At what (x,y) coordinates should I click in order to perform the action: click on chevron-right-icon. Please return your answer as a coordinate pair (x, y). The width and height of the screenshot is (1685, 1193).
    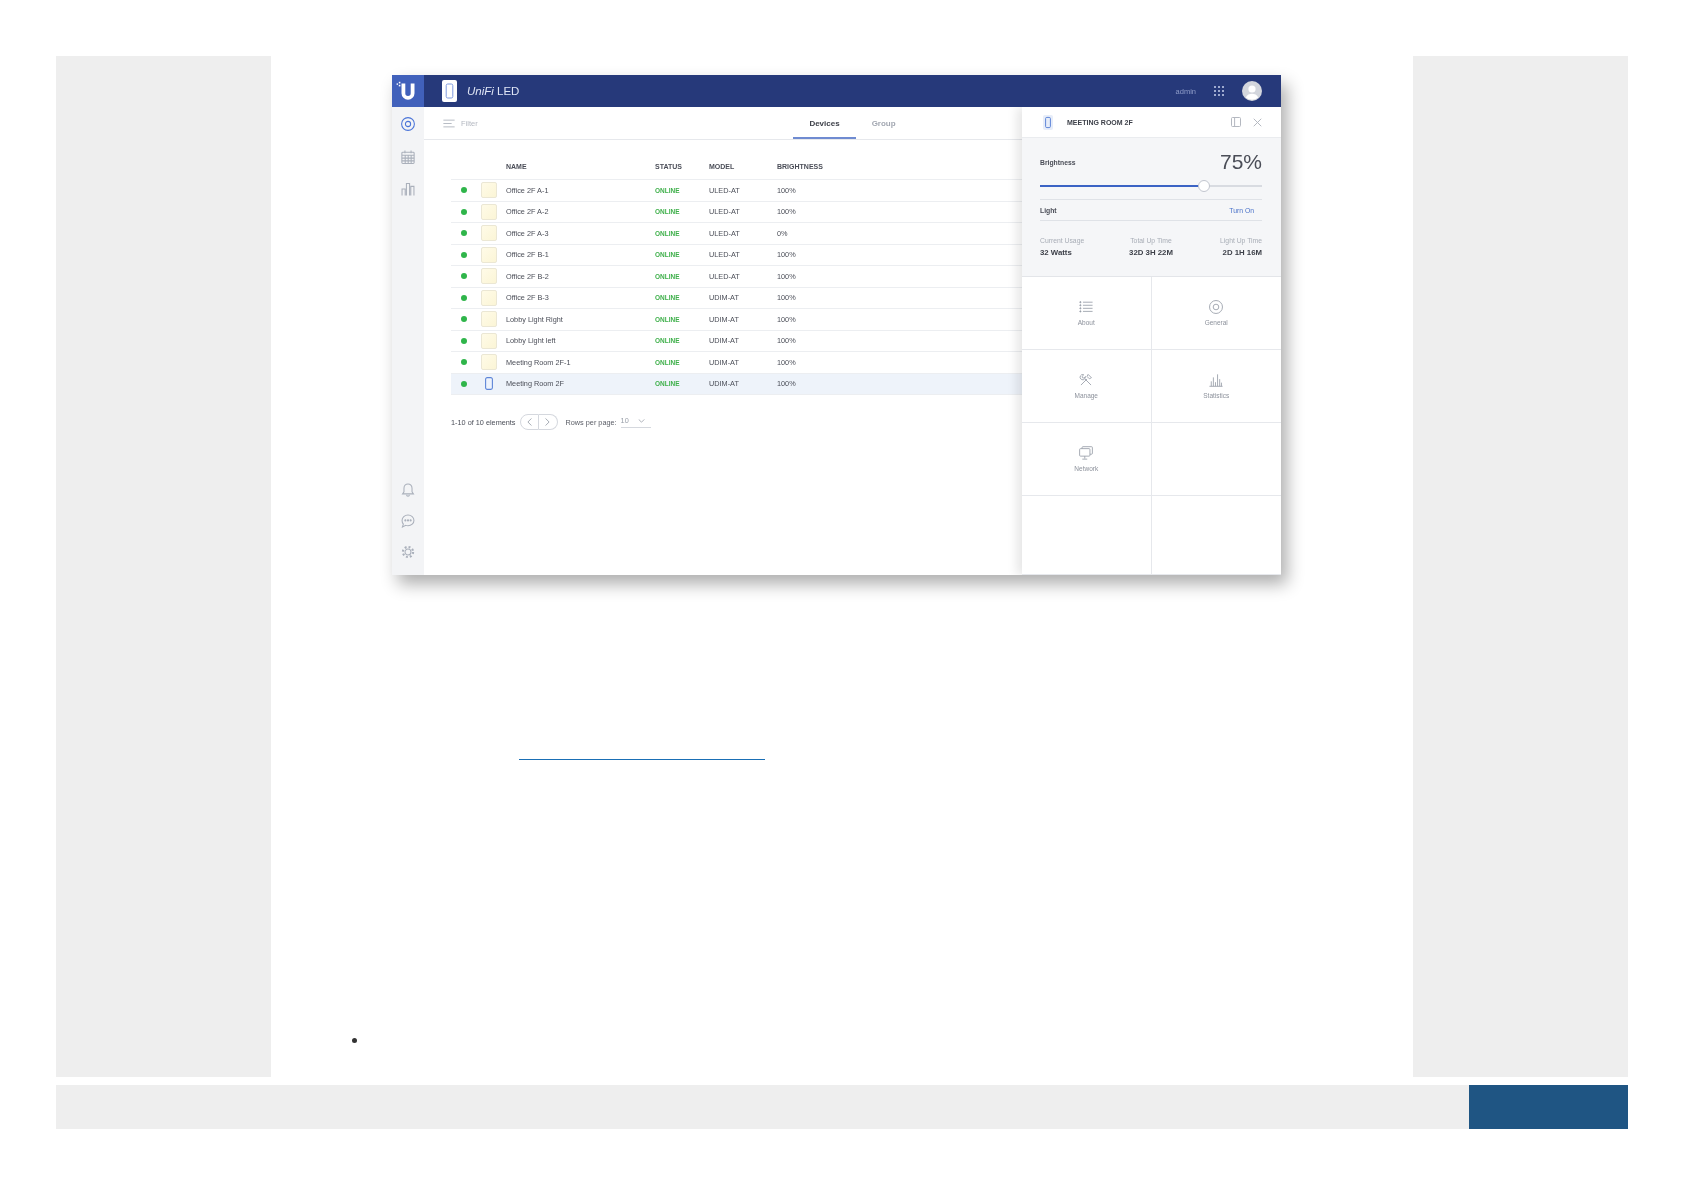
    Looking at the image, I should click on (547, 422).